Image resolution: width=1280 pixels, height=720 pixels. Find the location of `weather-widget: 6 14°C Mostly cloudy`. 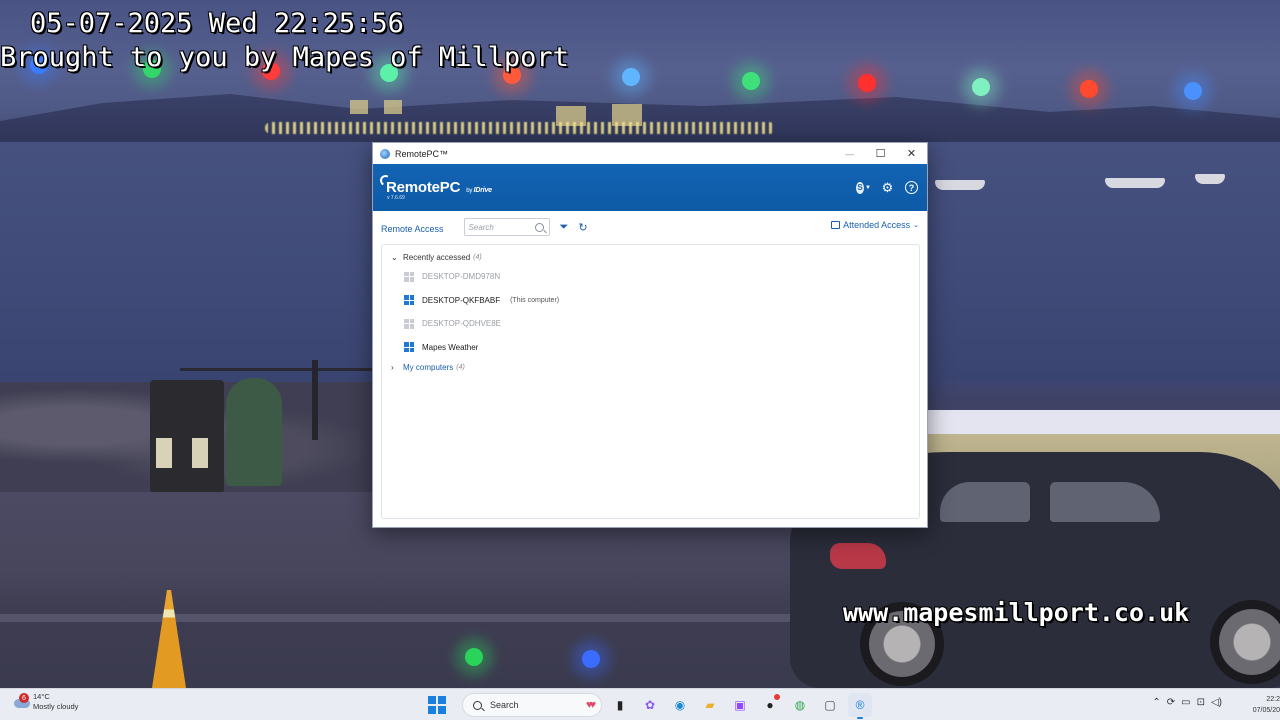

weather-widget: 6 14°C Mostly cloudy is located at coordinates (45, 702).